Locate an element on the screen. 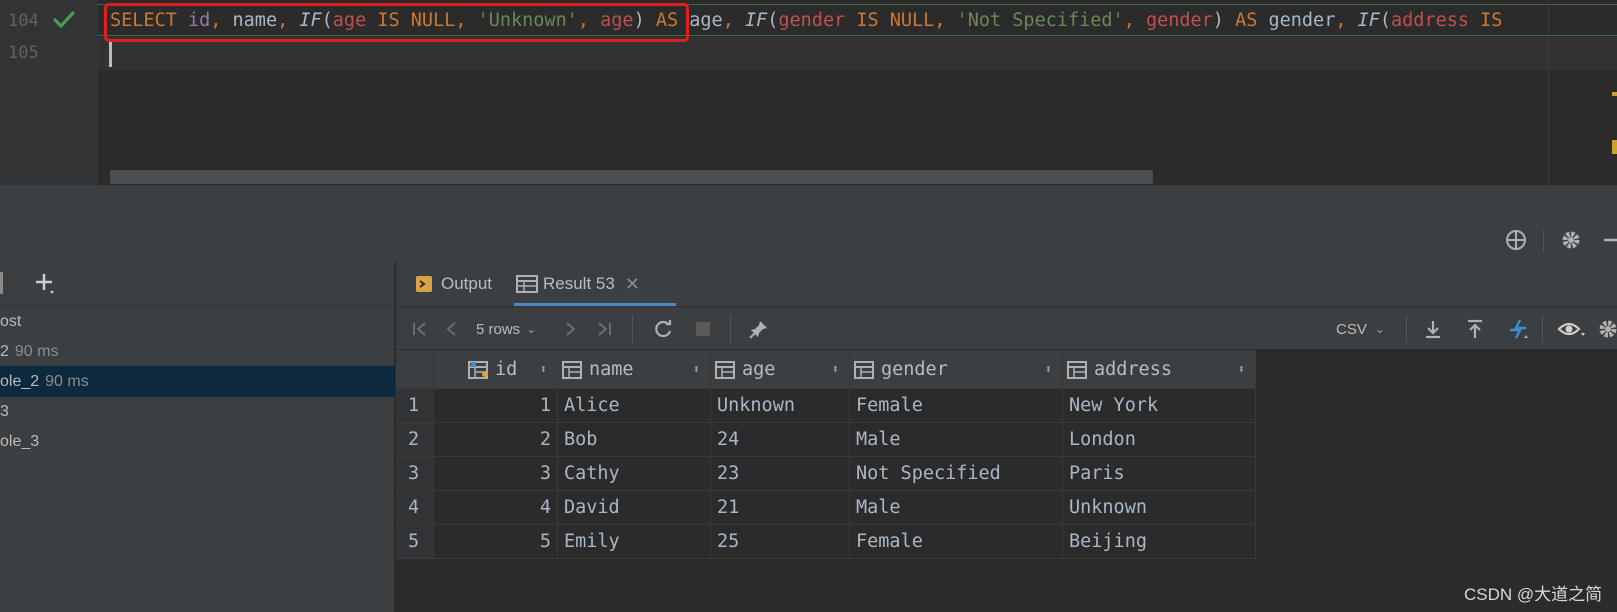 This screenshot has height=612, width=1617. table-cell-address: New York is located at coordinates (1159, 406).